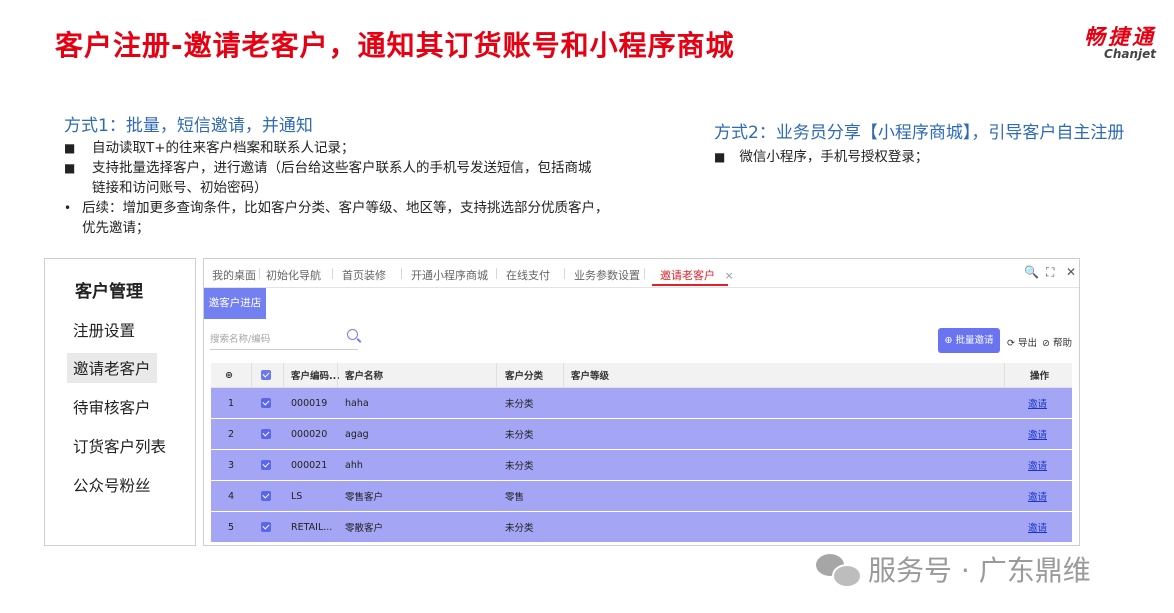 The image size is (1174, 613). Describe the element at coordinates (364, 275) in the screenshot. I see `tab-home-decoration: 首页装修` at that location.